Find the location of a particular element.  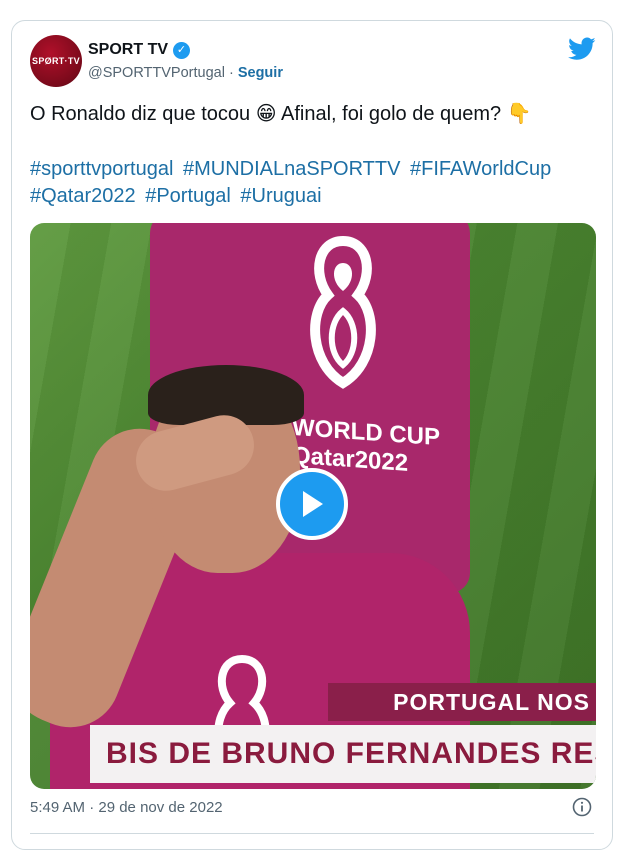

ticker-top-text: PORTUGAL NOS is located at coordinates (491, 701).